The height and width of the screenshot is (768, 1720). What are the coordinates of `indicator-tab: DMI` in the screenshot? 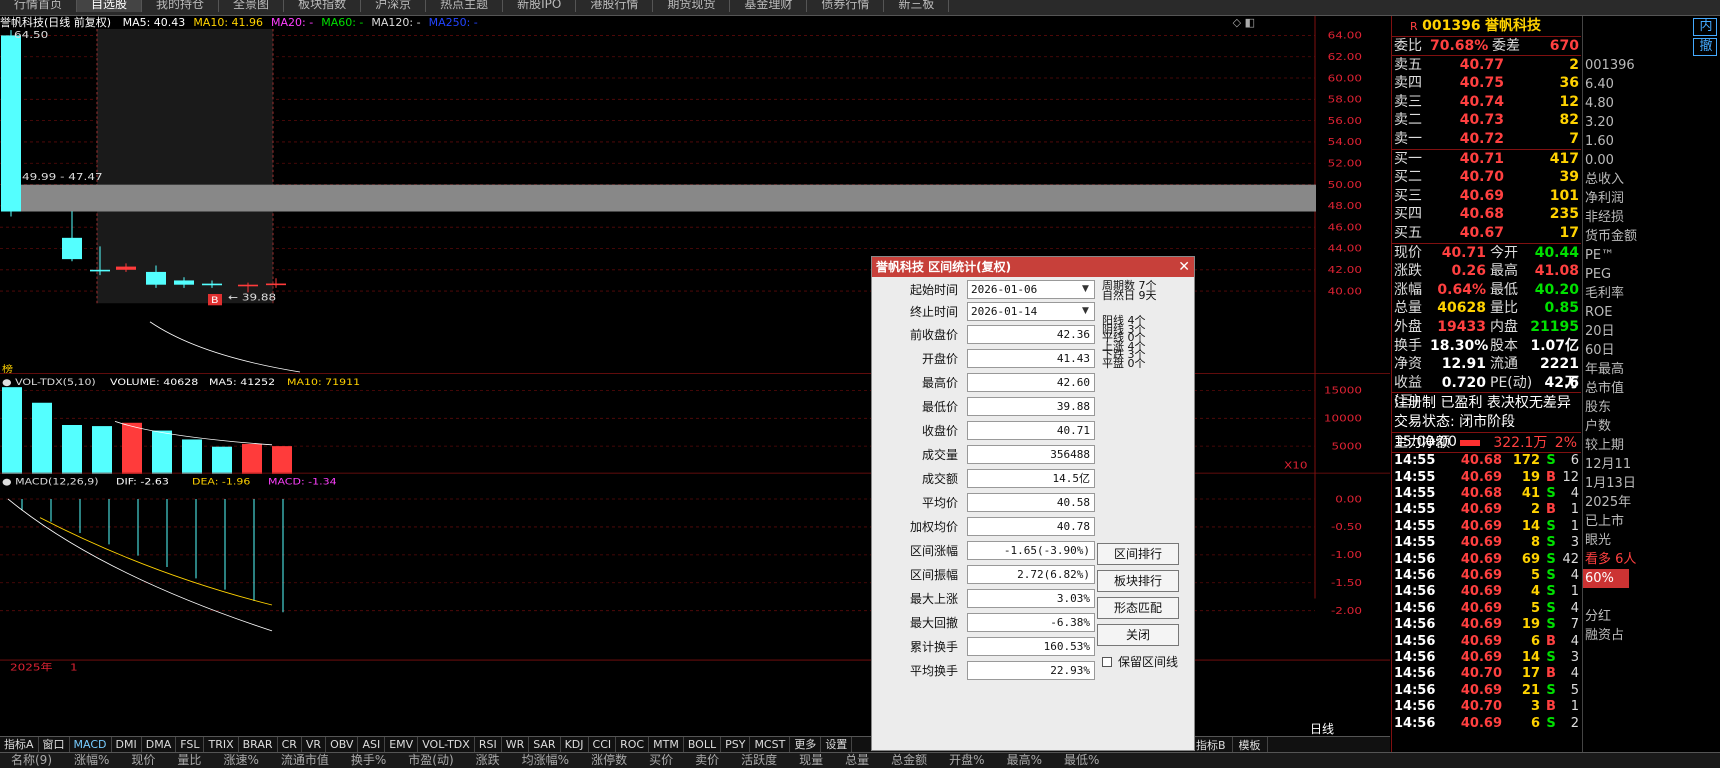 It's located at (127, 744).